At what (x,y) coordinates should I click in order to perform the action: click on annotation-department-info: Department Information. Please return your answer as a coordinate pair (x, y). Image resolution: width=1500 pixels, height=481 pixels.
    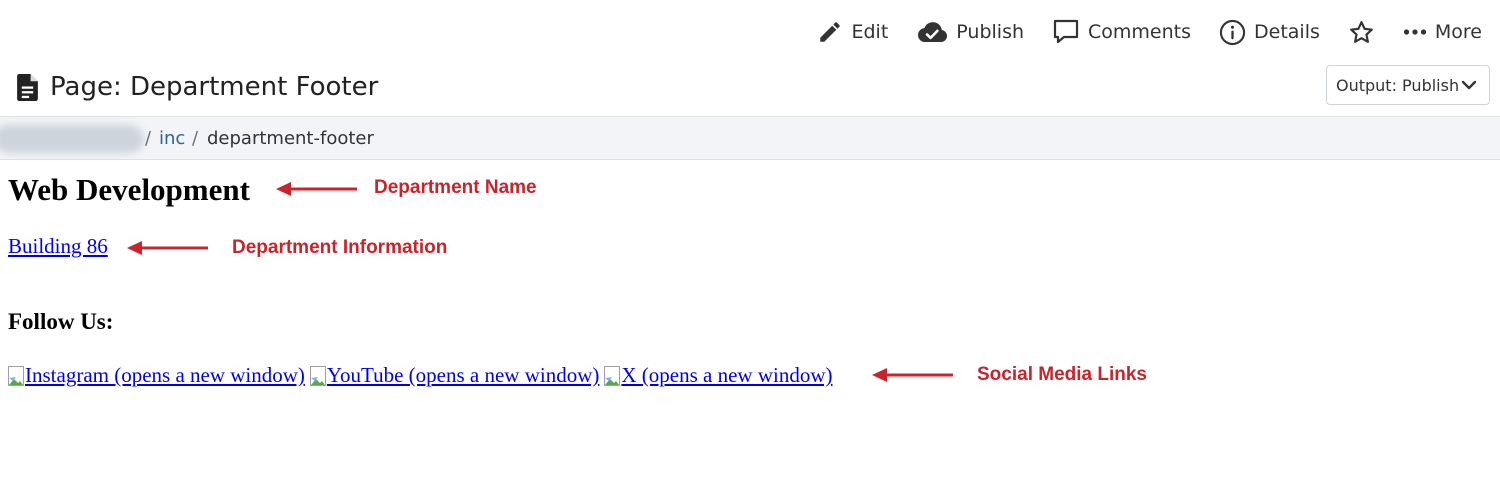
    Looking at the image, I should click on (340, 247).